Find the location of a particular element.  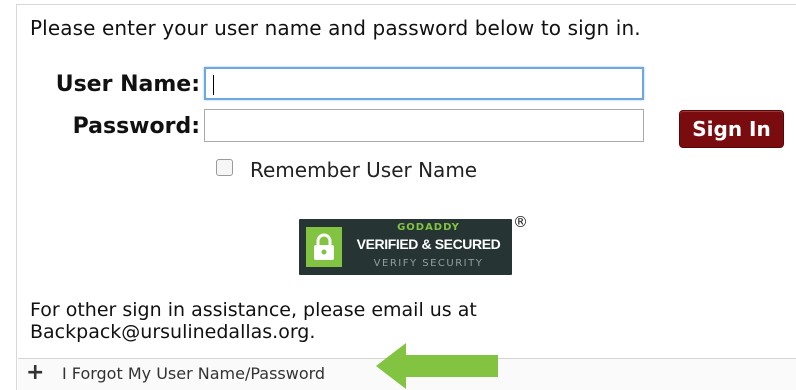

sign-in-button: Sign In is located at coordinates (731, 129).